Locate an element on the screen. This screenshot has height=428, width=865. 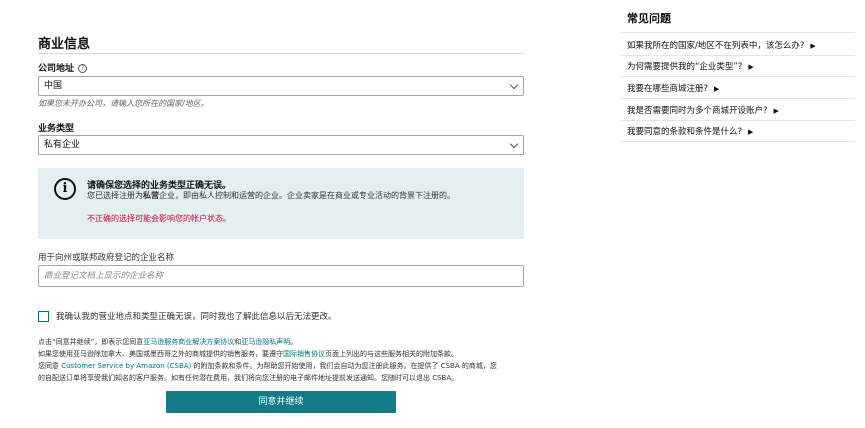
page-title: 商业信息 is located at coordinates (64, 44).